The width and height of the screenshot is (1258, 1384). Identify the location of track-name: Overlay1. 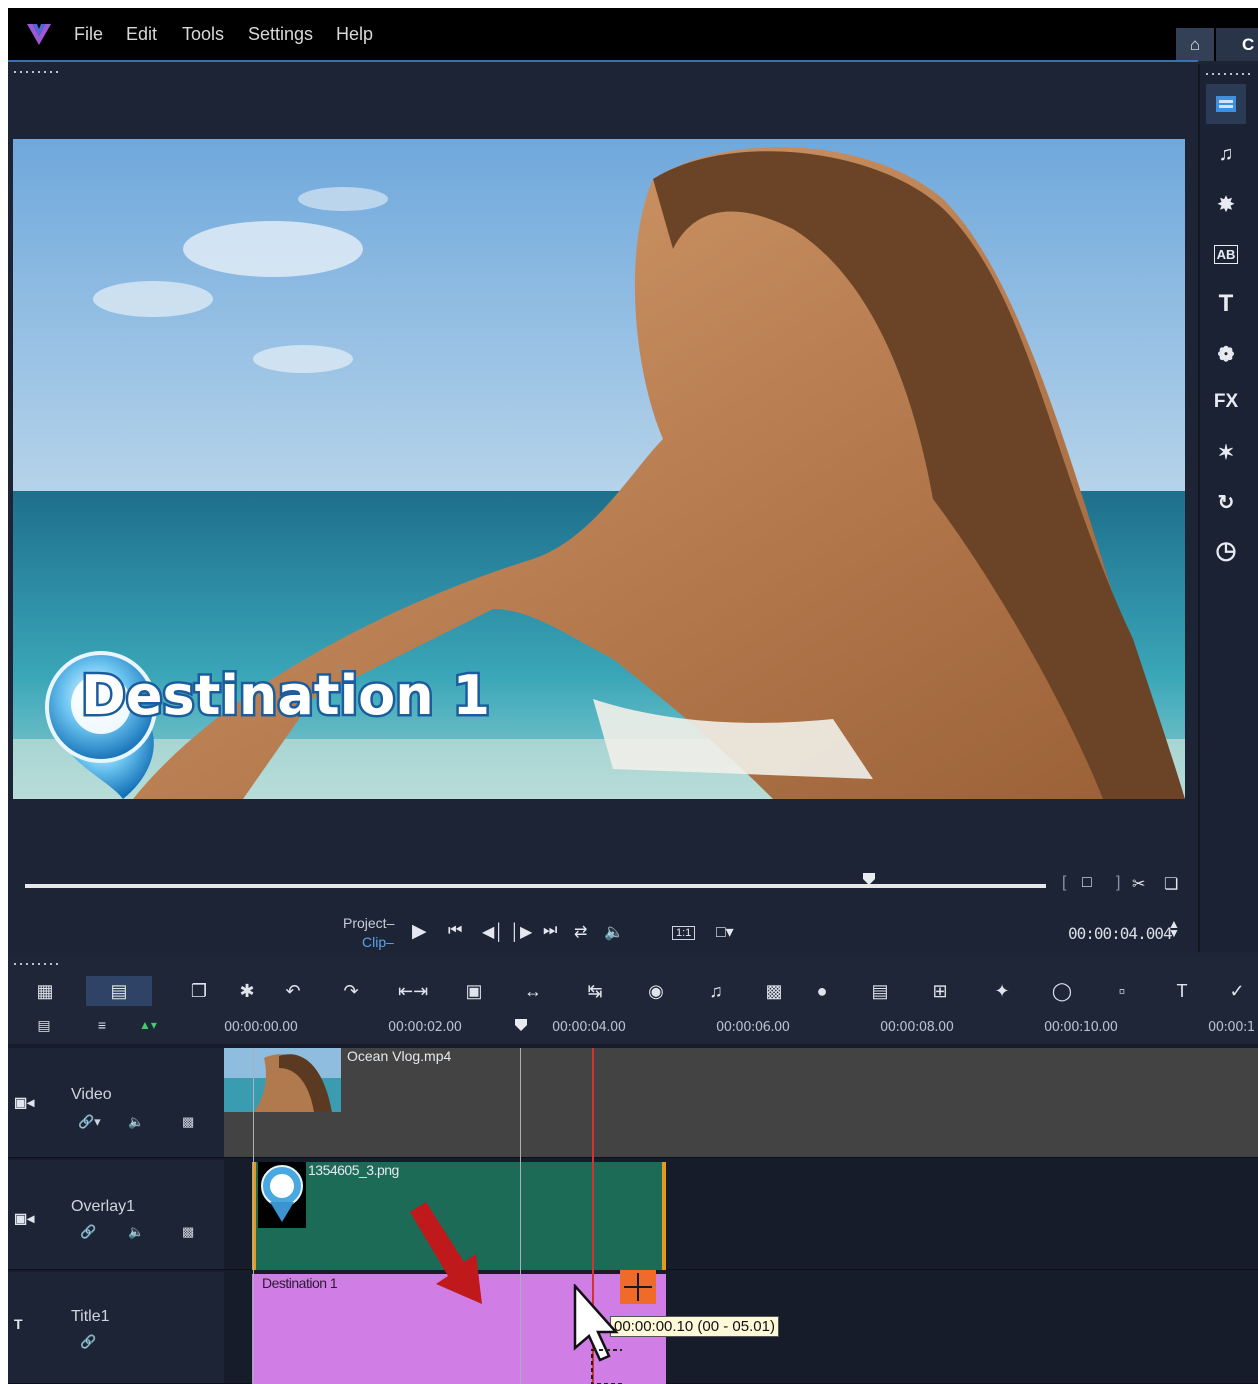
(103, 1206).